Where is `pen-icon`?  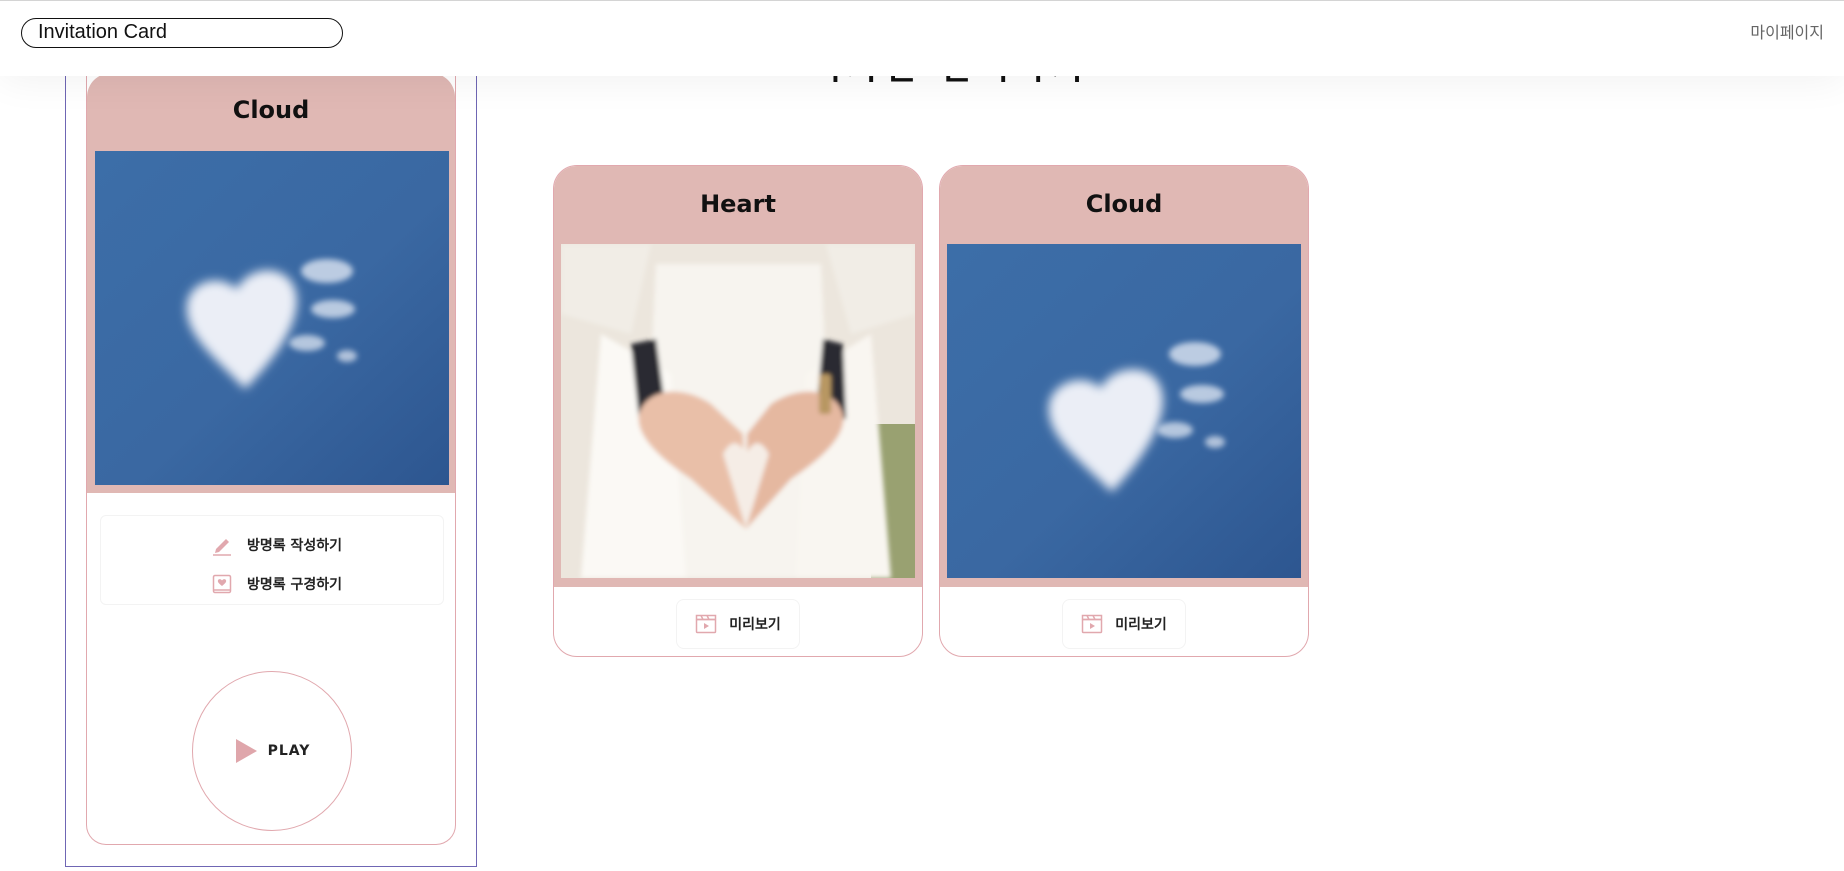
pen-icon is located at coordinates (222, 547).